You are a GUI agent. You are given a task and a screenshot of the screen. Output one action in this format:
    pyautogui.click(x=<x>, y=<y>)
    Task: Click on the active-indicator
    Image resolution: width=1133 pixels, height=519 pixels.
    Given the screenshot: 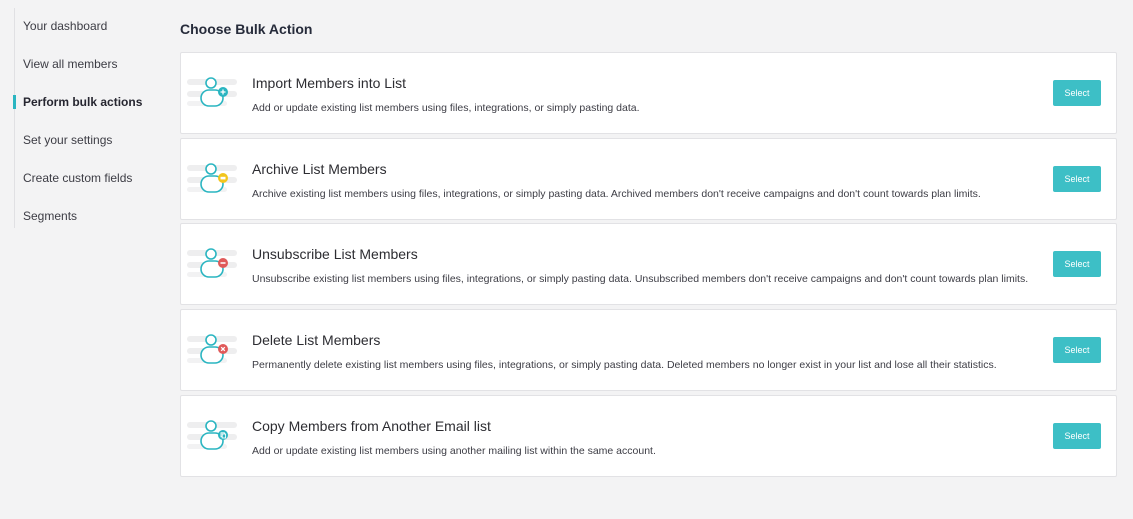 What is the action you would take?
    pyautogui.click(x=14, y=102)
    